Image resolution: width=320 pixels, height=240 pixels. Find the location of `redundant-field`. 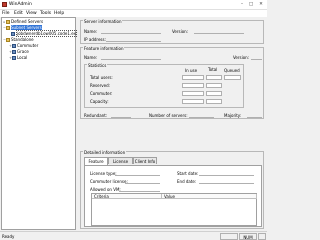

redundant-field is located at coordinates (121, 115).